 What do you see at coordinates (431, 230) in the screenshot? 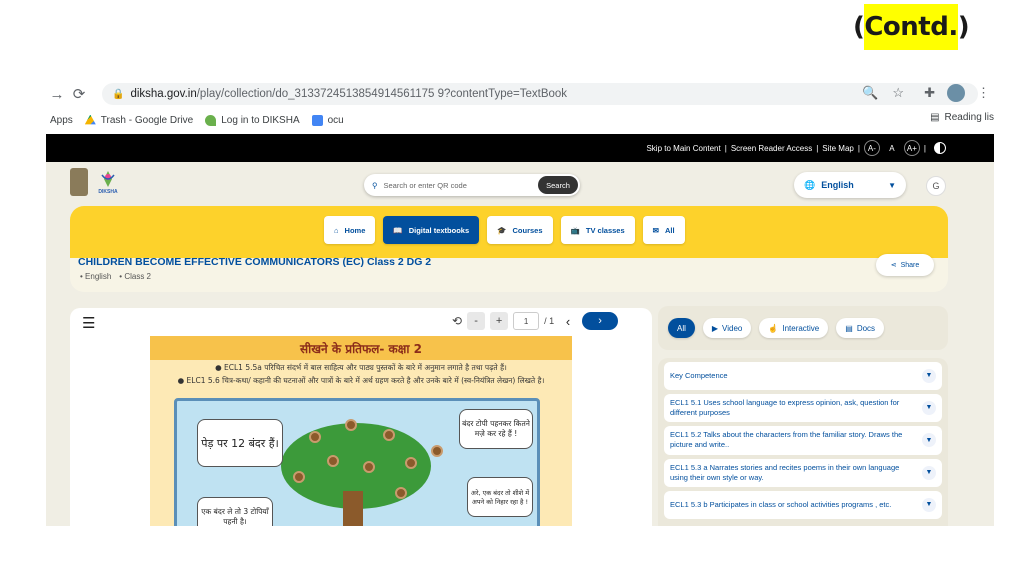
I see `nav-digital-textbooks: 📖 Digital textbooks` at bounding box center [431, 230].